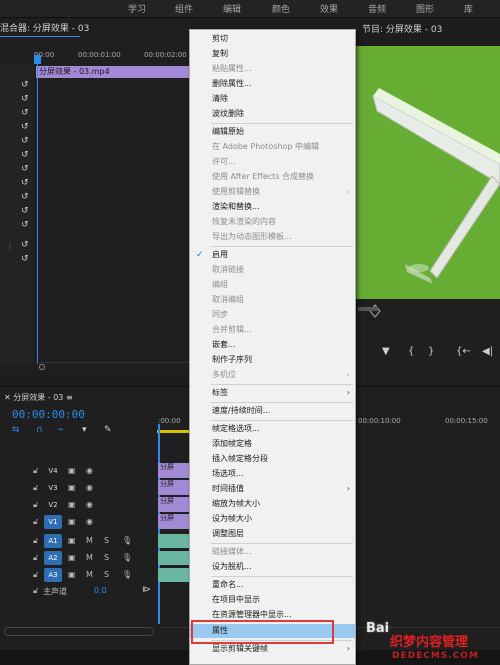  I want to click on track-target-a3: A3, so click(53, 575).